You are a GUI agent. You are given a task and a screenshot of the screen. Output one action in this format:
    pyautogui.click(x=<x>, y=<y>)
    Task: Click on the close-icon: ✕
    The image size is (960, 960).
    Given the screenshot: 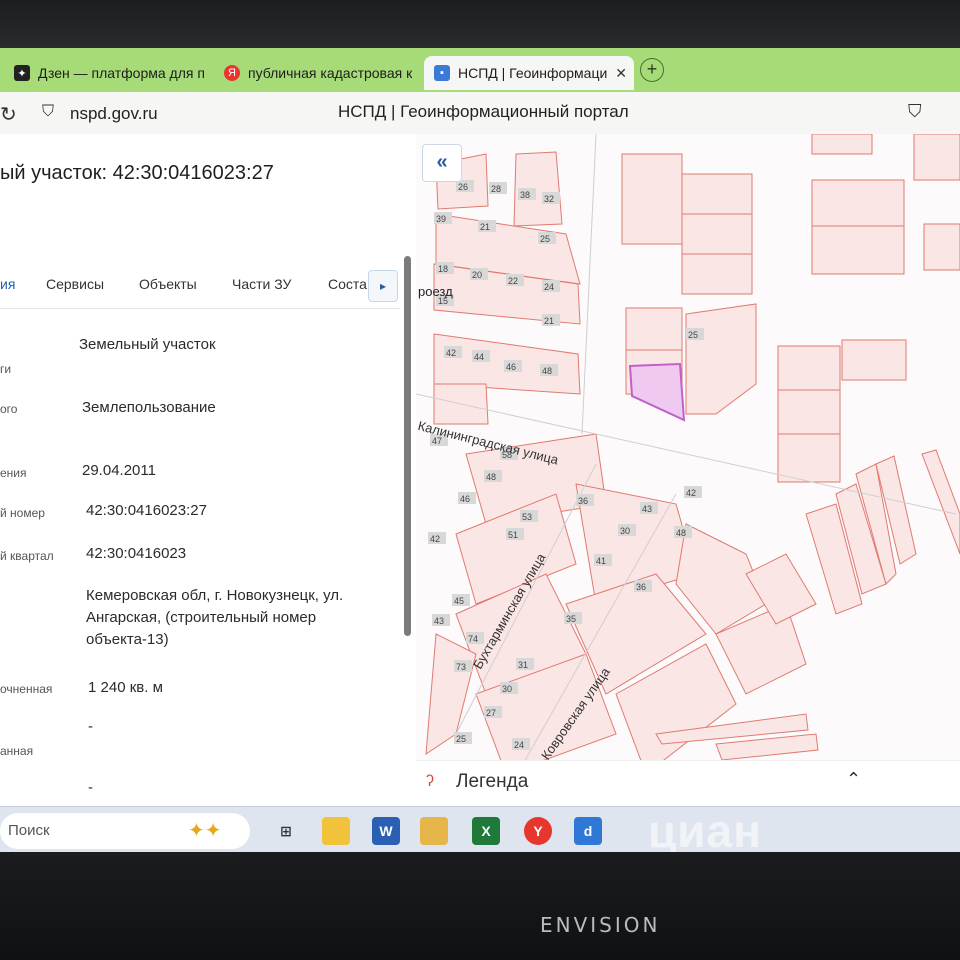 What is the action you would take?
    pyautogui.click(x=621, y=73)
    